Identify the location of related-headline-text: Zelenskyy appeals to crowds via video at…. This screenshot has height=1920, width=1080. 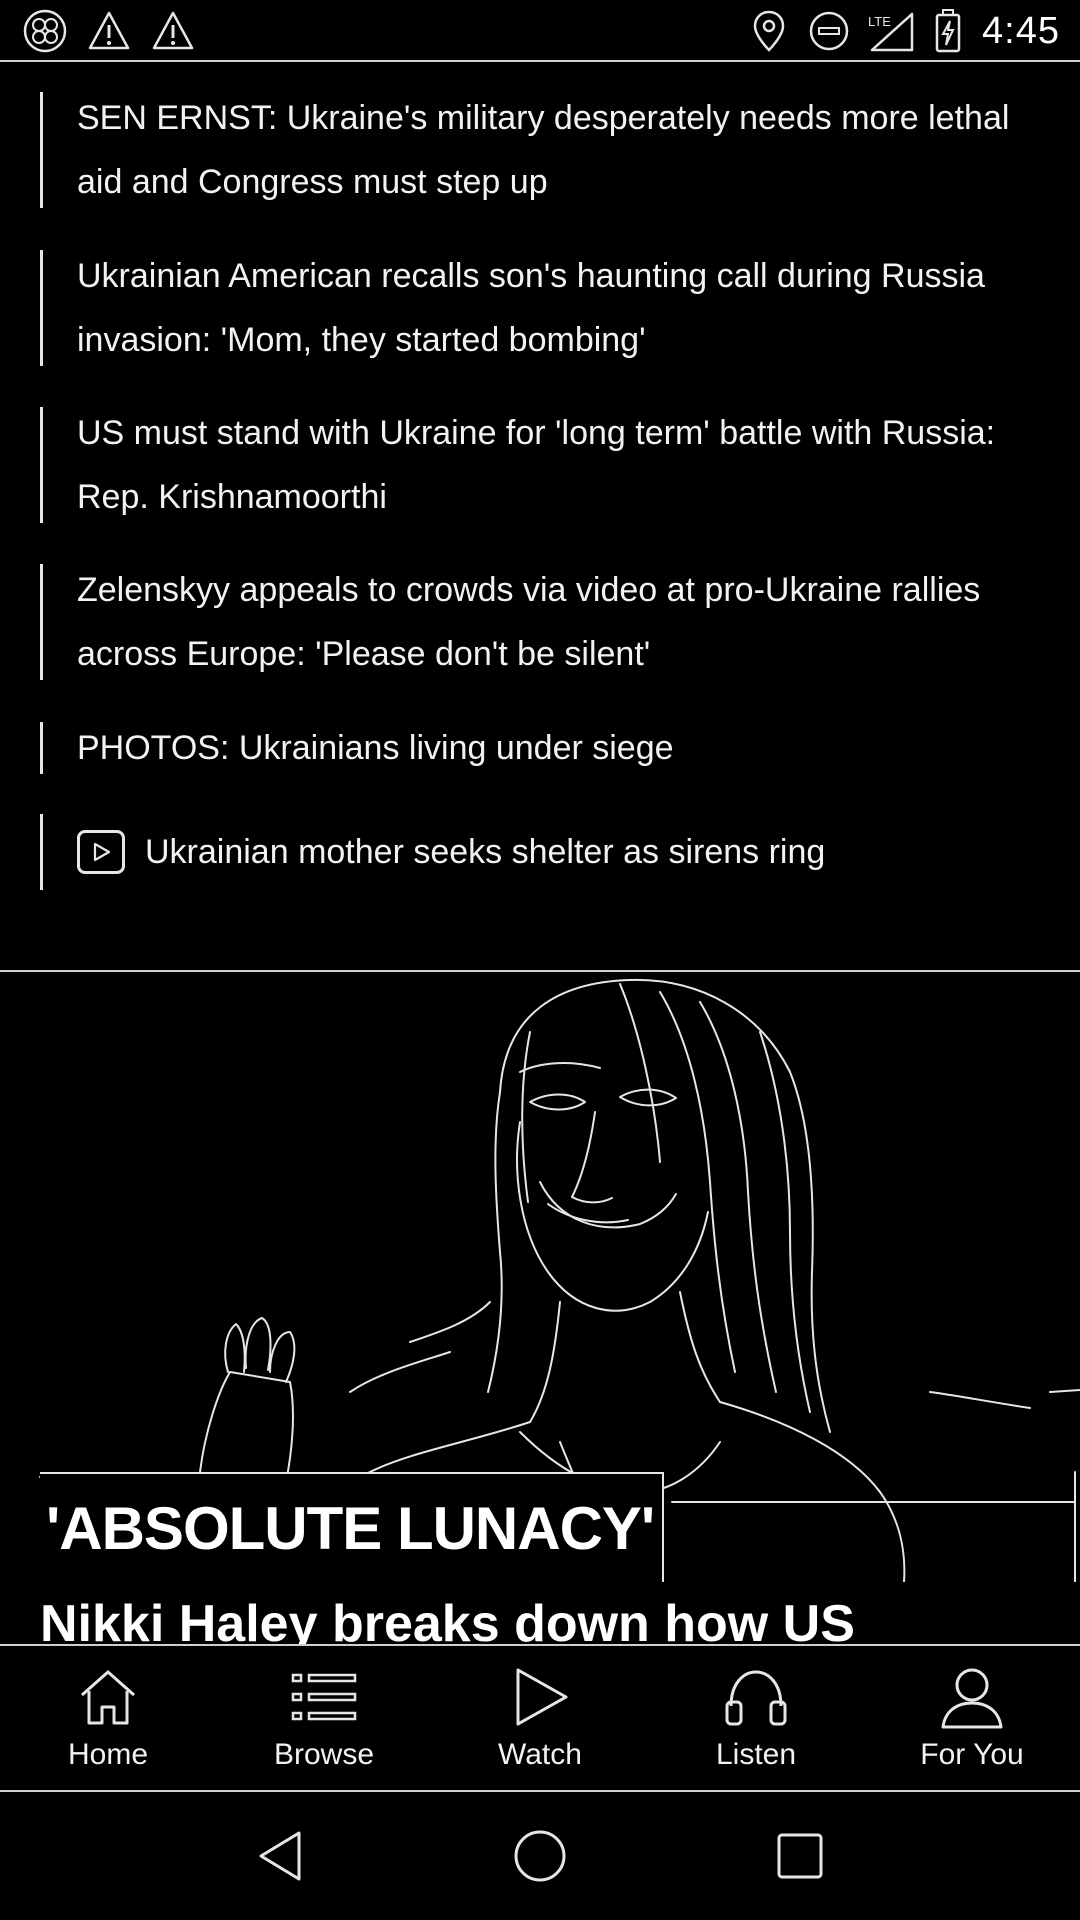
(529, 622).